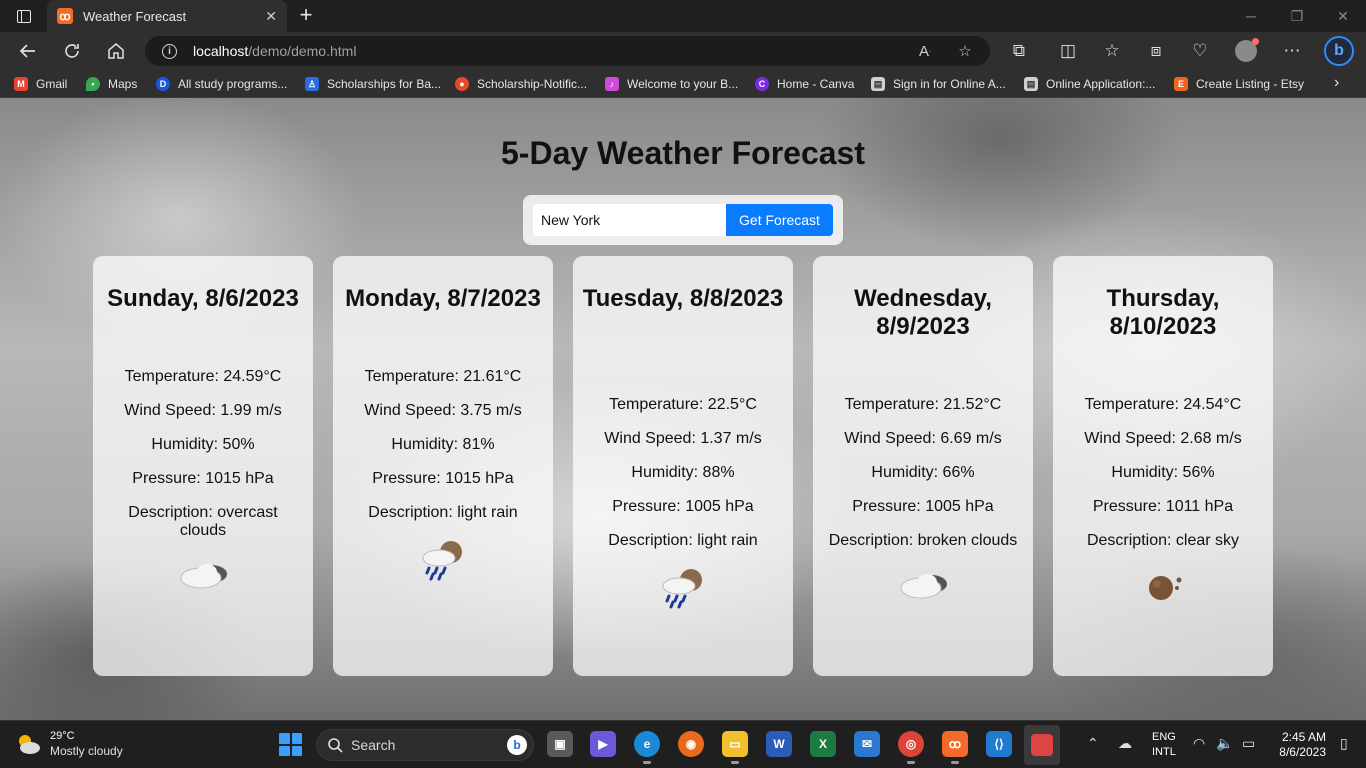 Image resolution: width=1366 pixels, height=768 pixels. What do you see at coordinates (1068, 51) in the screenshot?
I see `split-screen-icon: ◫` at bounding box center [1068, 51].